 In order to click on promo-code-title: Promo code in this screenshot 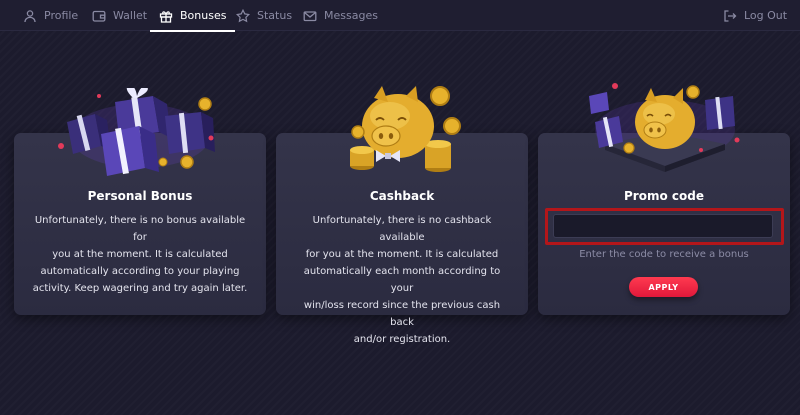, I will do `click(664, 196)`.